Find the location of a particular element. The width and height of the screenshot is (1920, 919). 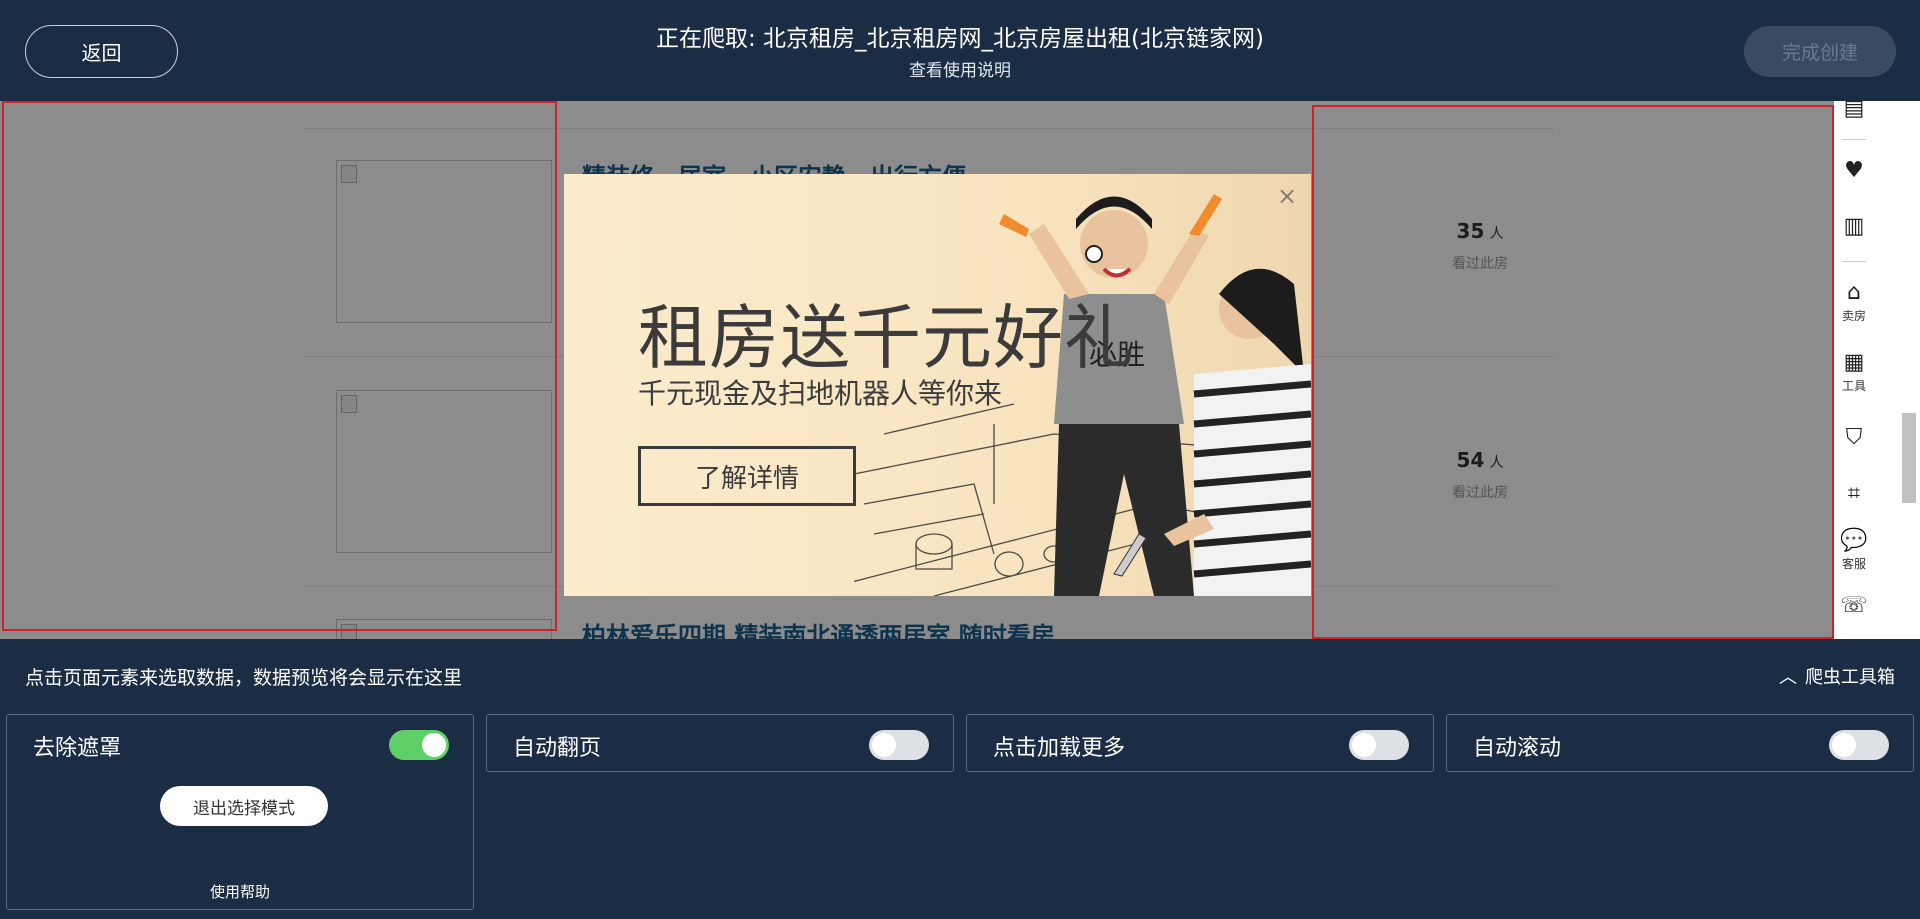

compare-building-icon: ▥ is located at coordinates (1854, 226).